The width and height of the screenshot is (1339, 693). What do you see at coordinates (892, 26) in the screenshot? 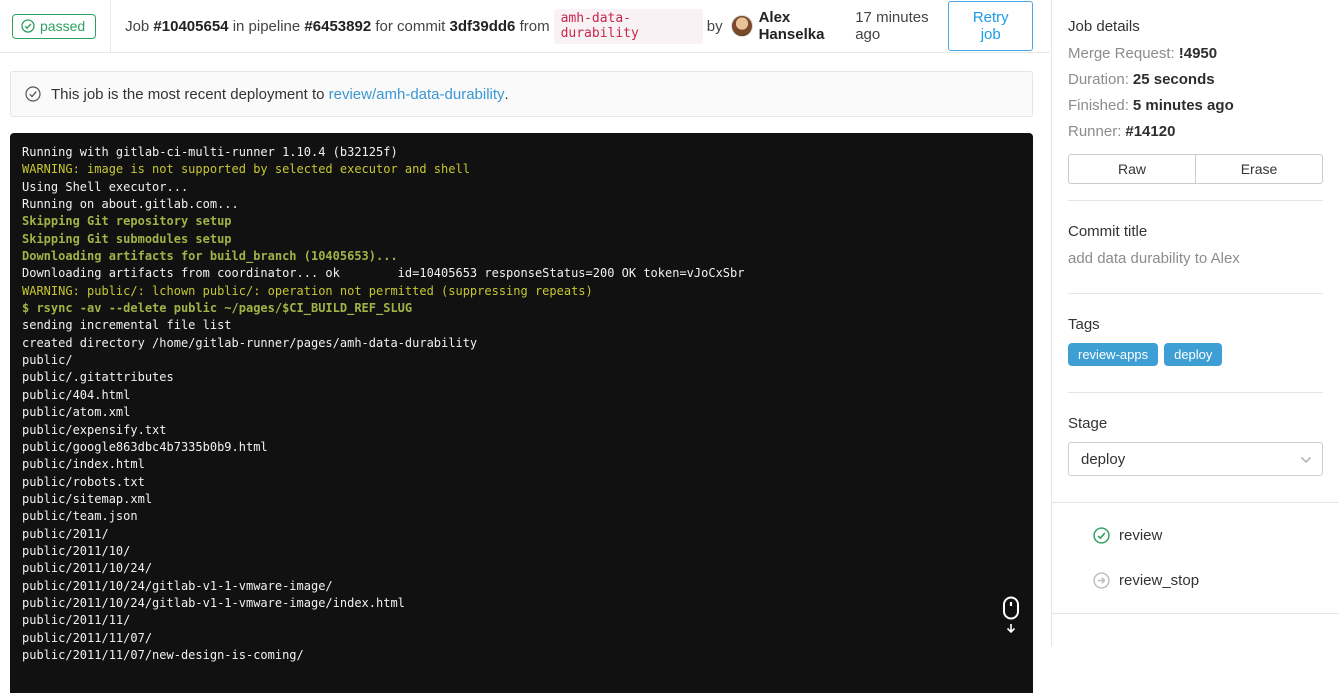
I see `time-ago: 17 minutes ago` at bounding box center [892, 26].